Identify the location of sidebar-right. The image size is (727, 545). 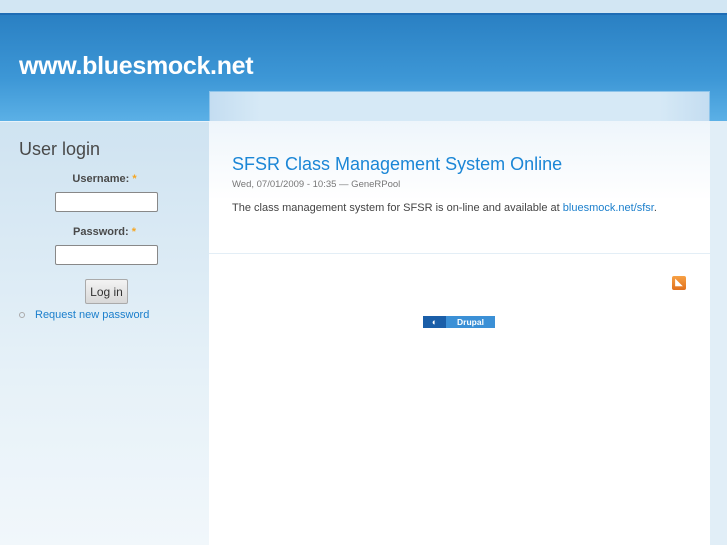
(718, 333).